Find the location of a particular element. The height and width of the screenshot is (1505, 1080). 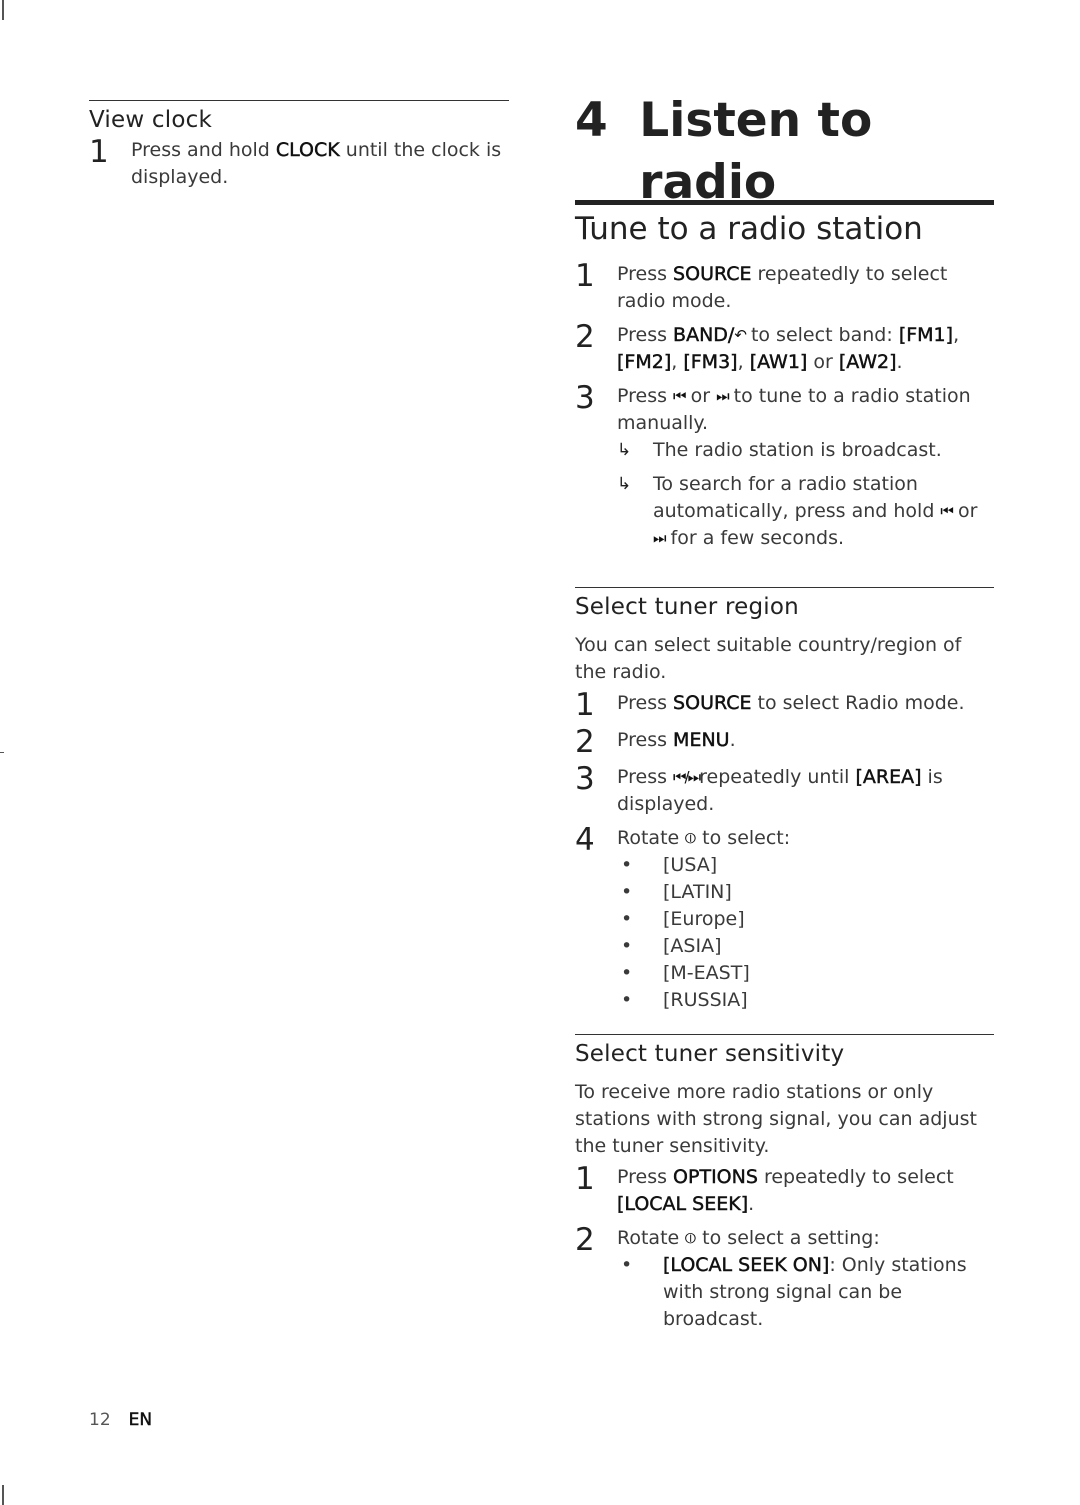

band-fm1: [FM1] is located at coordinates (926, 335).